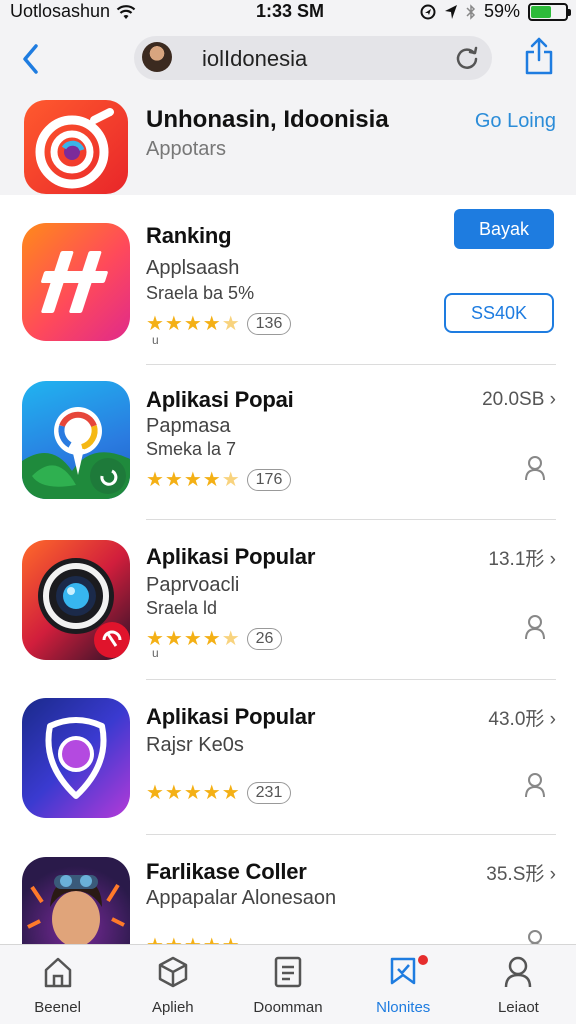 This screenshot has height=1024, width=576. What do you see at coordinates (189, 235) in the screenshot?
I see `app-name: Ranking` at bounding box center [189, 235].